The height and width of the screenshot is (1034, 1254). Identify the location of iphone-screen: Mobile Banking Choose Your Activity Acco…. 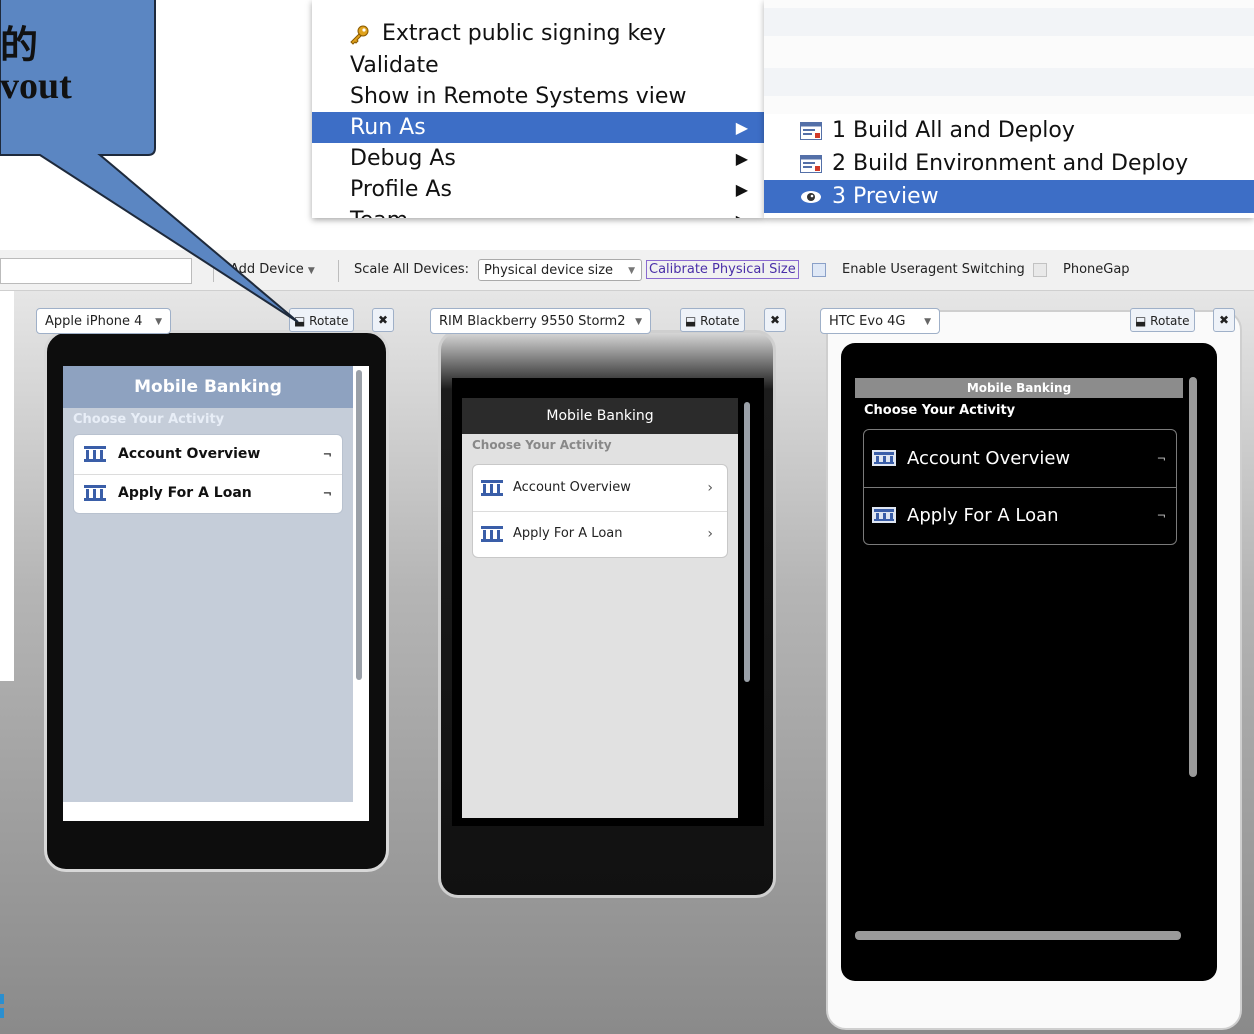
(216, 593).